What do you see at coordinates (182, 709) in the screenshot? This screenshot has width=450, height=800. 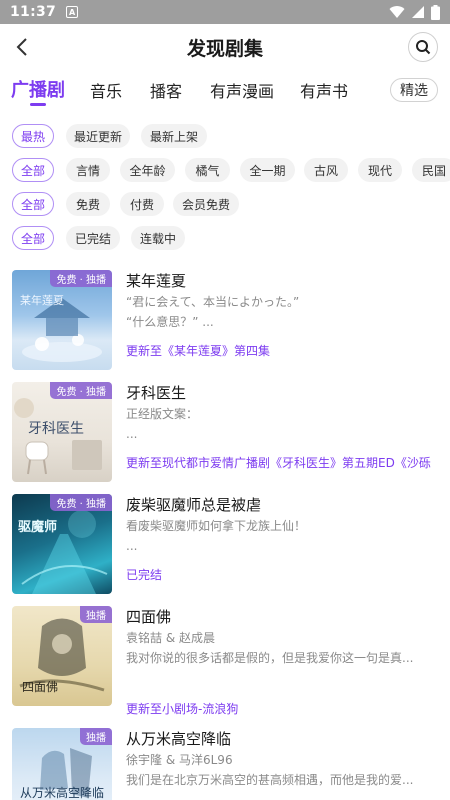 I see `item-update-status: 更新至小剧场-流浪狗` at bounding box center [182, 709].